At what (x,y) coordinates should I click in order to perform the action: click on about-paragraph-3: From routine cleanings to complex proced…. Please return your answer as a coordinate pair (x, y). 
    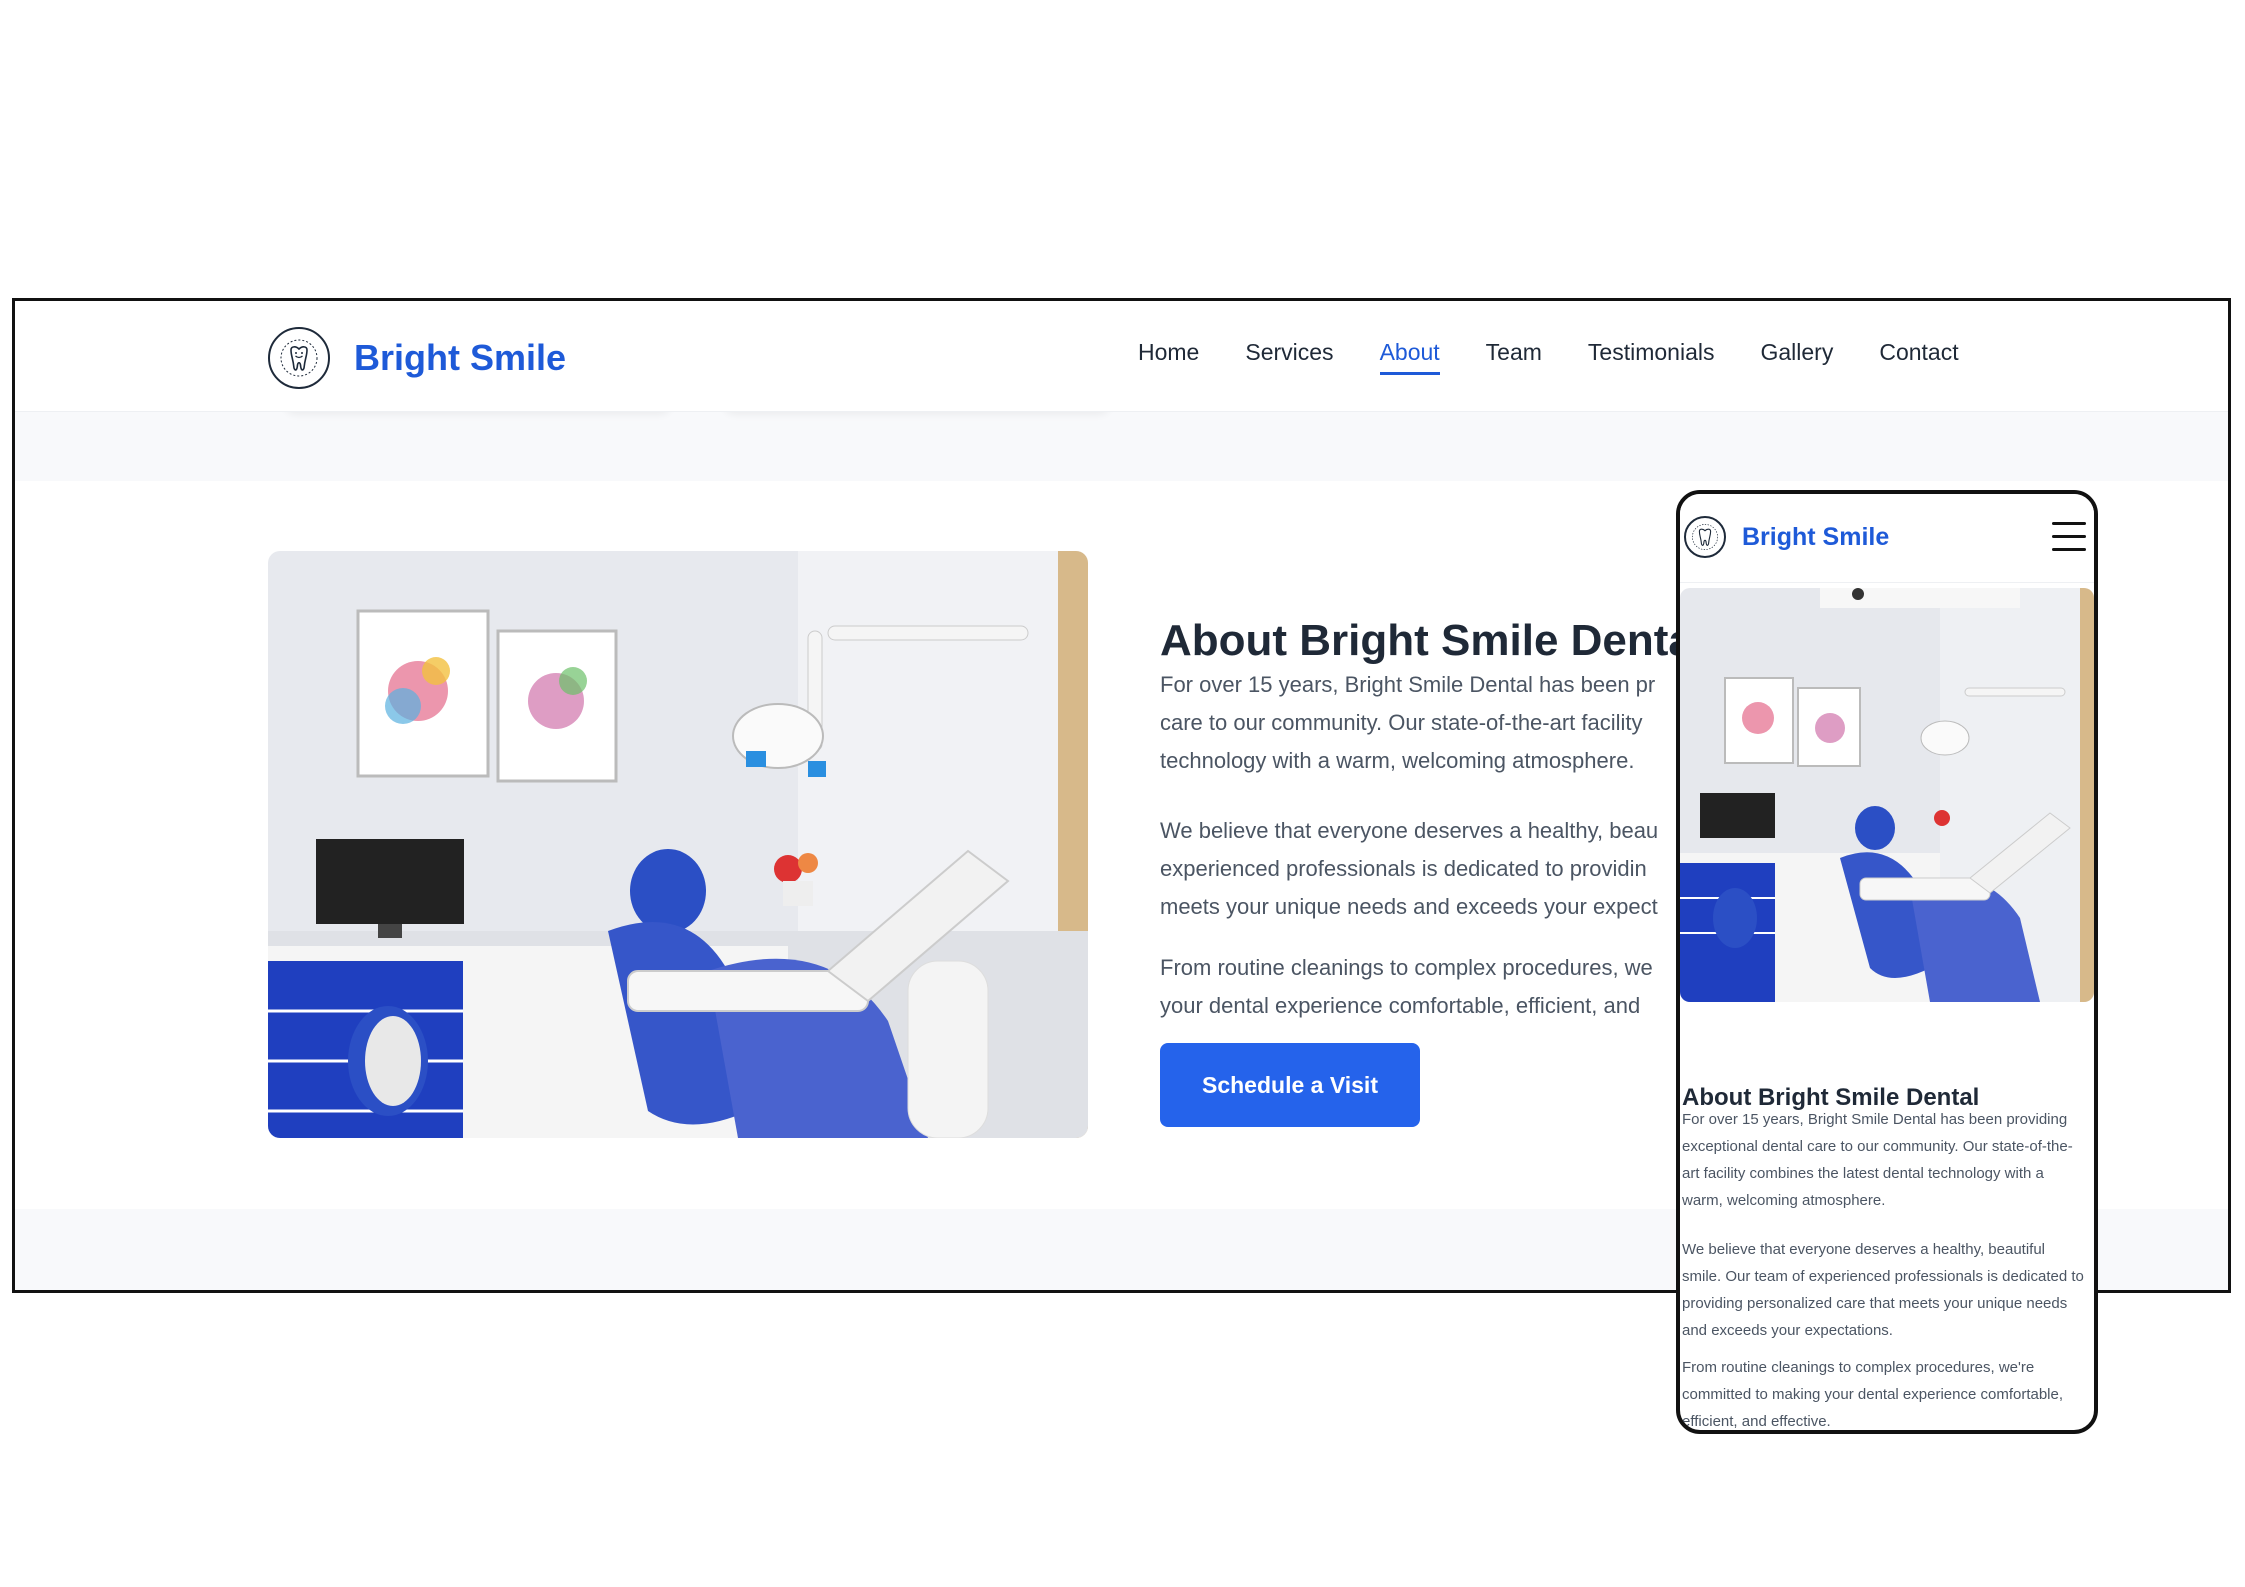
    Looking at the image, I should click on (1406, 986).